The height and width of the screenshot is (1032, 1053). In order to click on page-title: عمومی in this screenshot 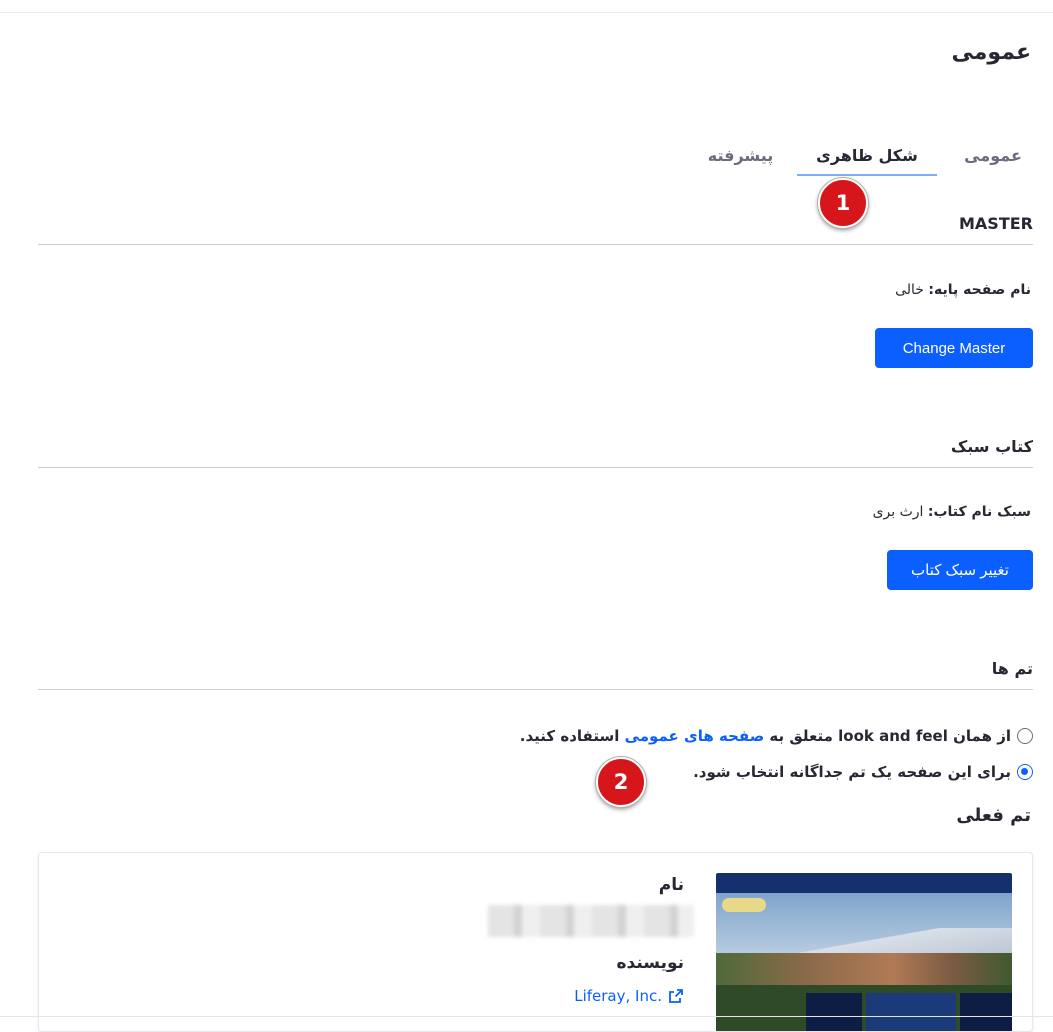, I will do `click(991, 52)`.